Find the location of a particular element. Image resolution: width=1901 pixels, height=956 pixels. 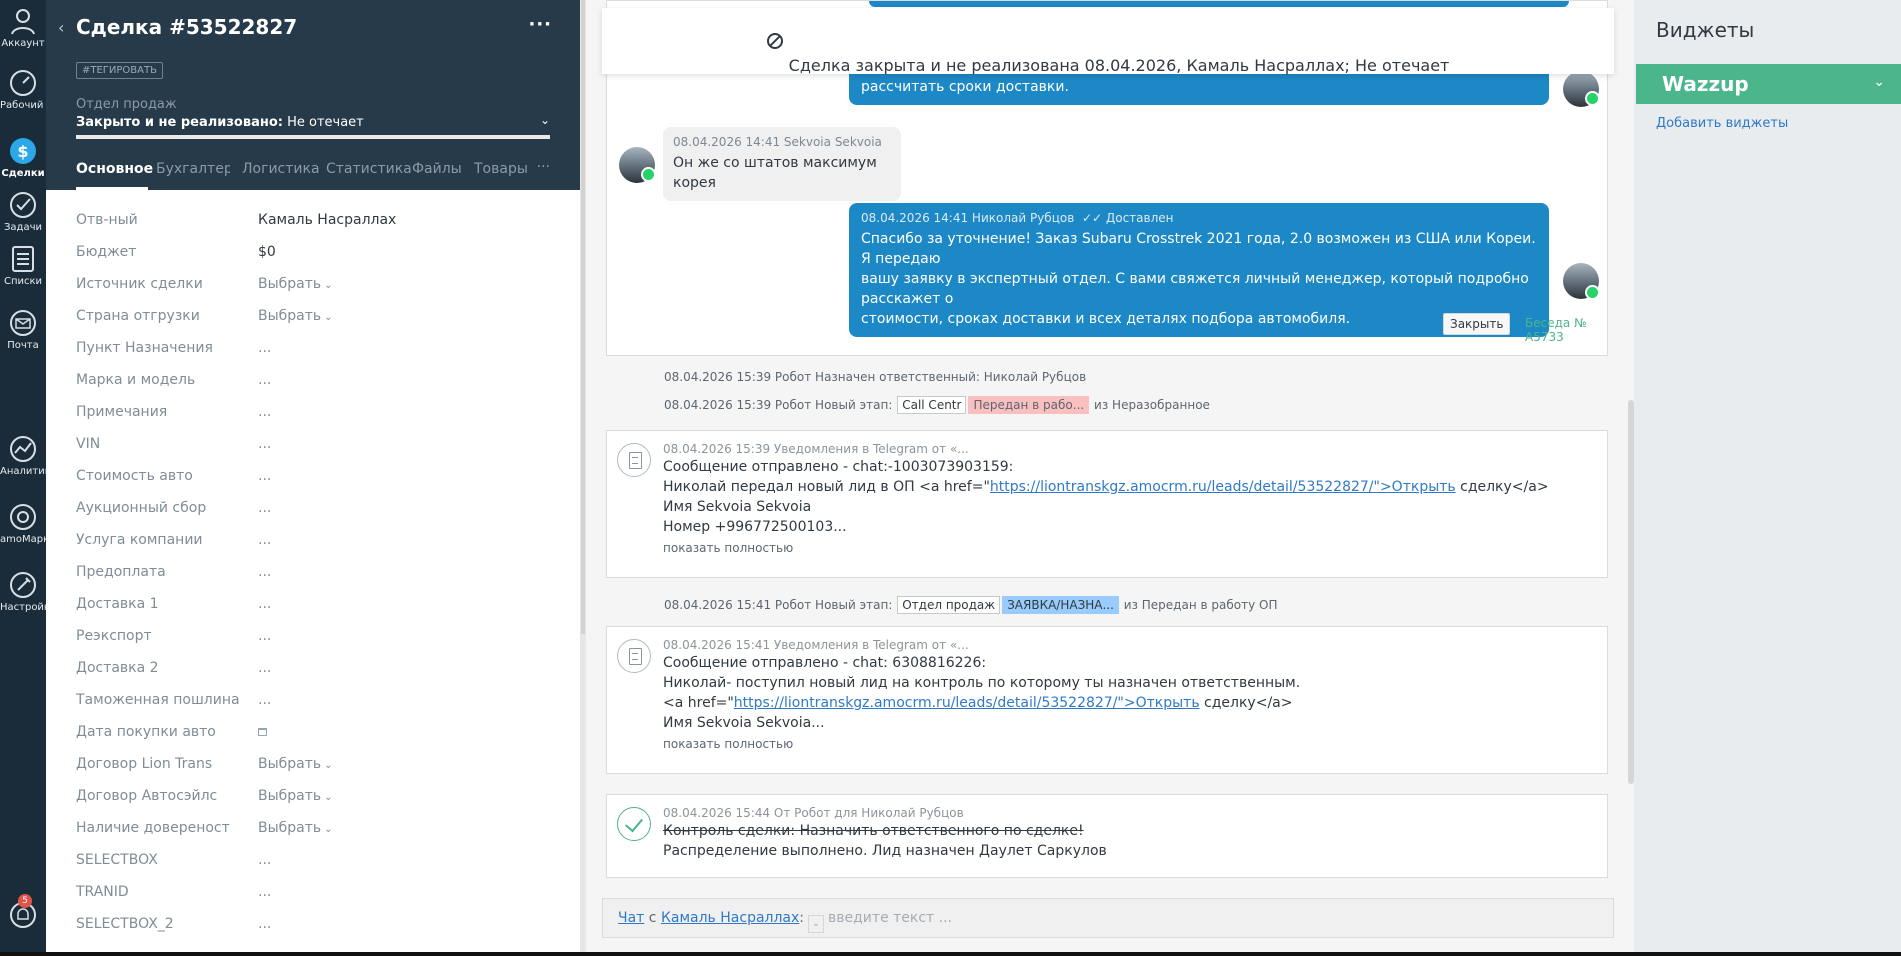

field-select-country: Выбрать ⌄ is located at coordinates (295, 316).